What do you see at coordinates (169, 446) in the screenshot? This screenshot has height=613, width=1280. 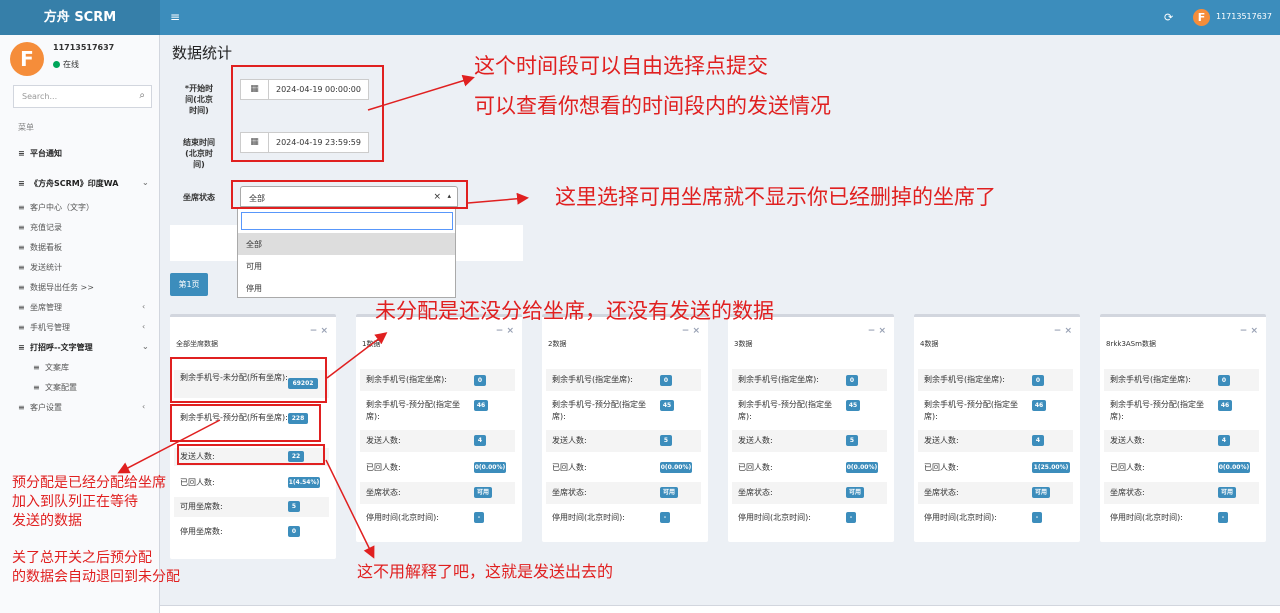 I see `arrow-preassigned` at bounding box center [169, 446].